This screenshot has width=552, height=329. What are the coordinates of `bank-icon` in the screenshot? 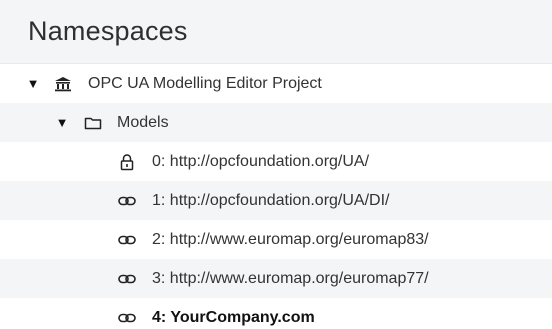 It's located at (63, 84).